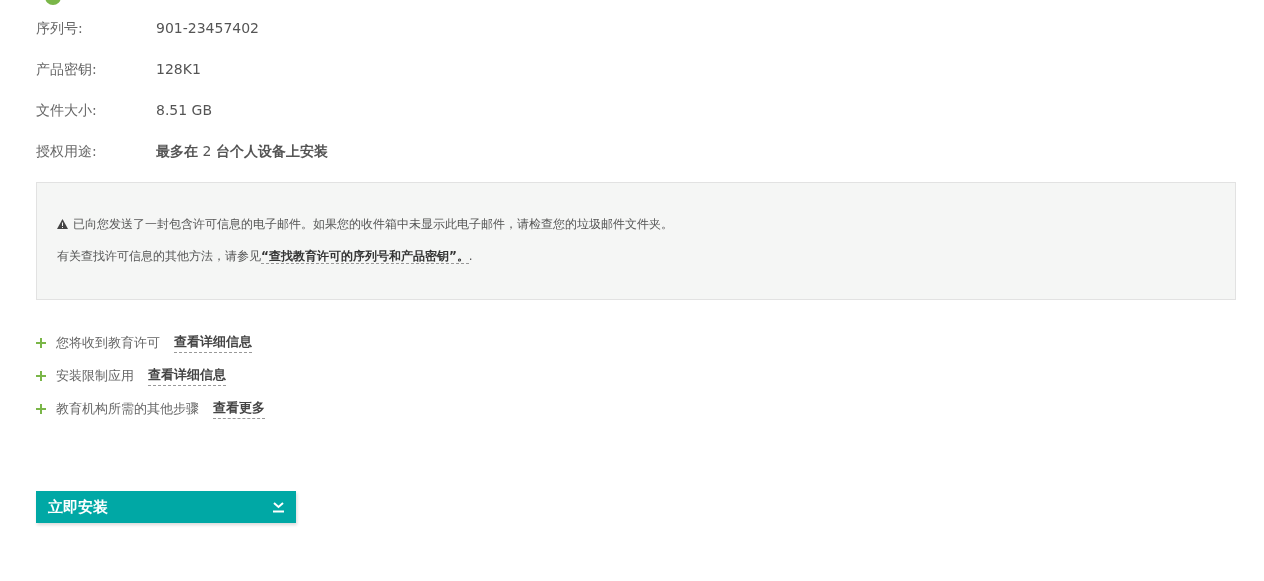 This screenshot has height=581, width=1264. Describe the element at coordinates (62, 224) in the screenshot. I see `warning-icon` at that location.